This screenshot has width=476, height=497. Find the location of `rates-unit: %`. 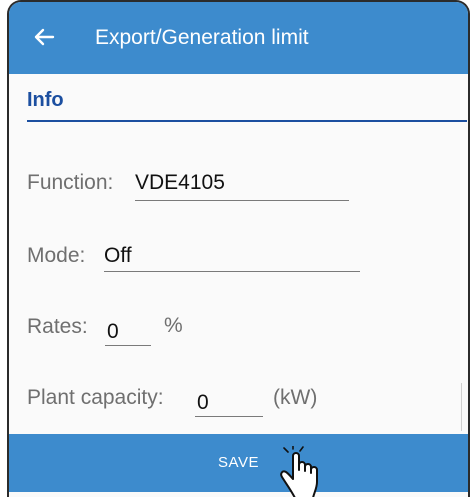

rates-unit: % is located at coordinates (173, 325).